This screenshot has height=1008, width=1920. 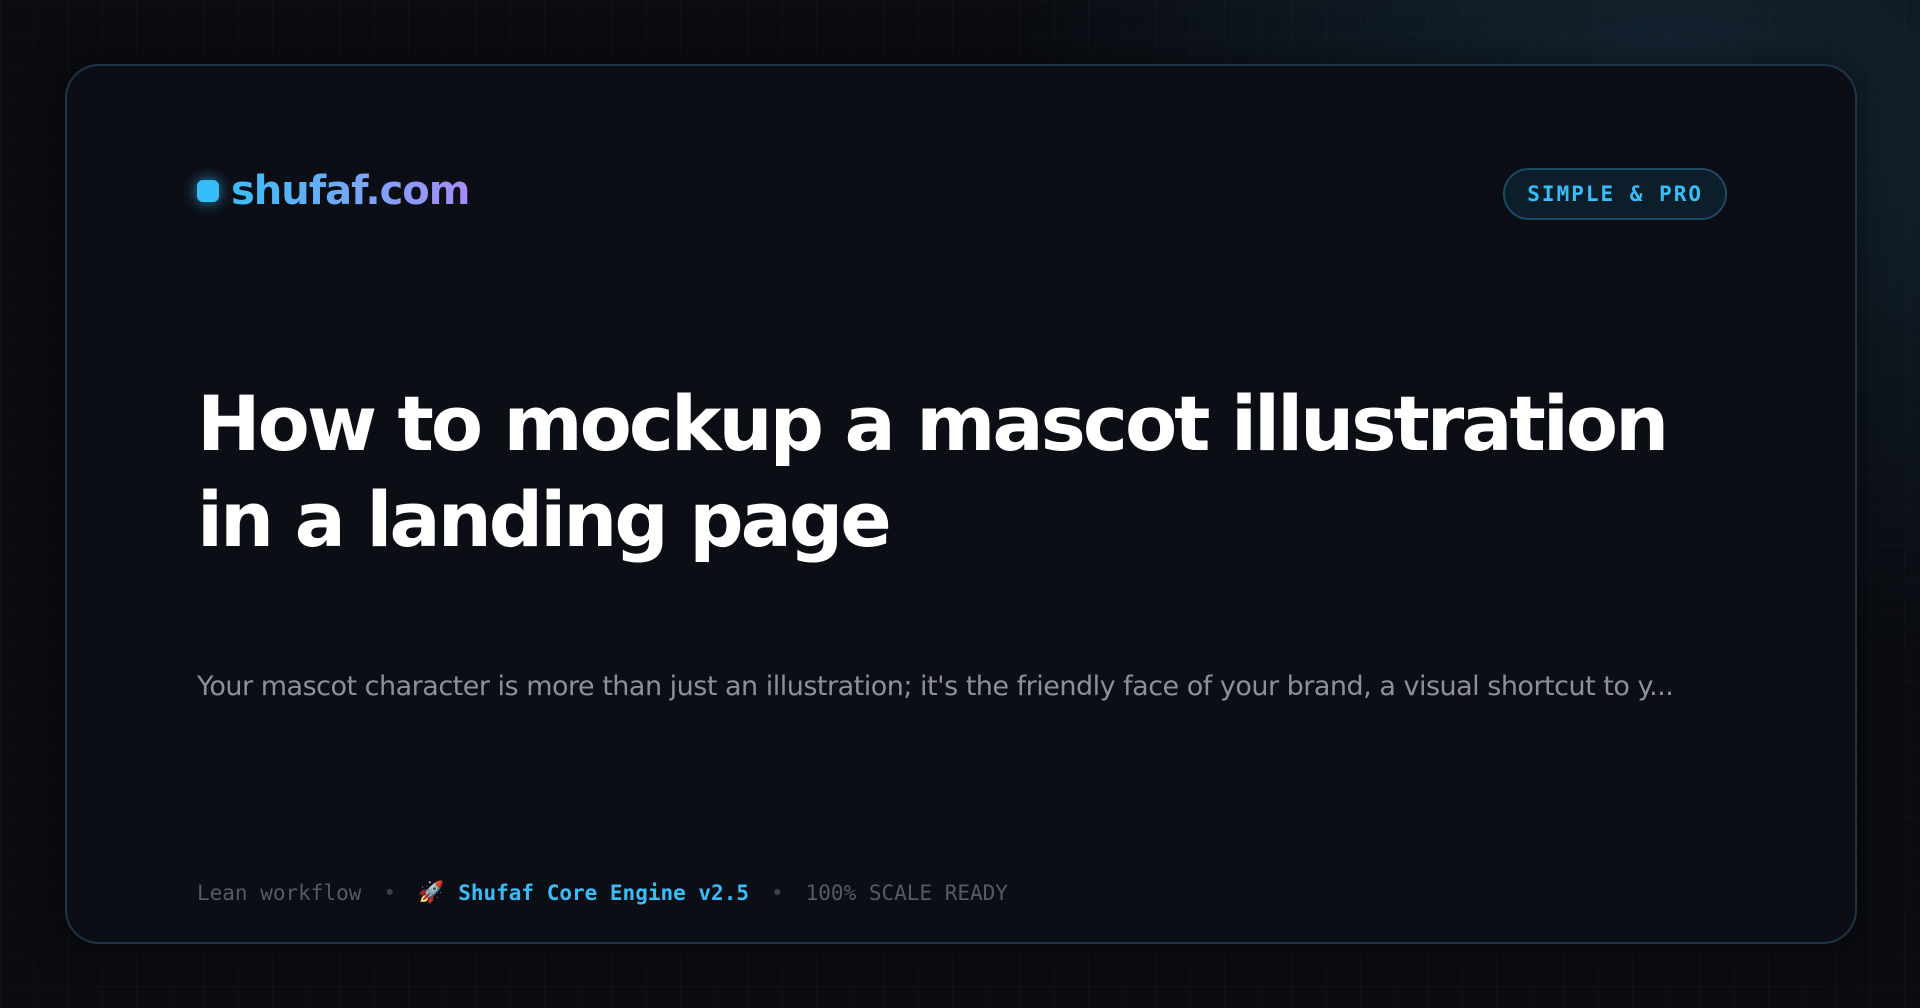 I want to click on brand-dot-icon, so click(x=208, y=191).